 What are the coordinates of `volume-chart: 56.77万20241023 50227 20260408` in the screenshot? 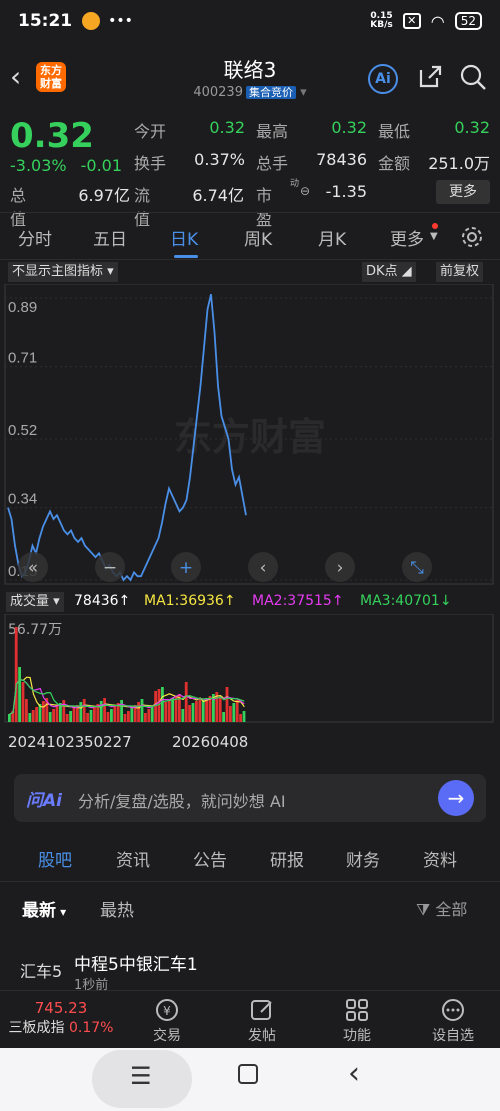 It's located at (250, 687).